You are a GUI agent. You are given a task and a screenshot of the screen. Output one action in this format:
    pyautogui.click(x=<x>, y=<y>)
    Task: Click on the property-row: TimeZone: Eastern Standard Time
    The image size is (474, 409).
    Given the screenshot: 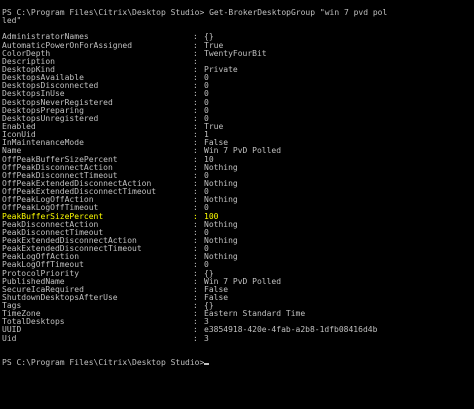 What is the action you would take?
    pyautogui.click(x=237, y=314)
    